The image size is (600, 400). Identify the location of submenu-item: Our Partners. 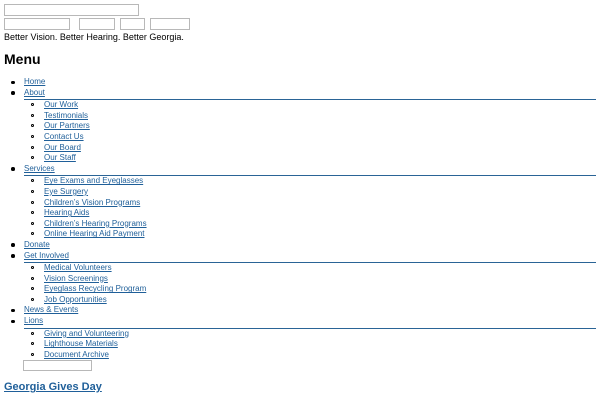
(310, 126).